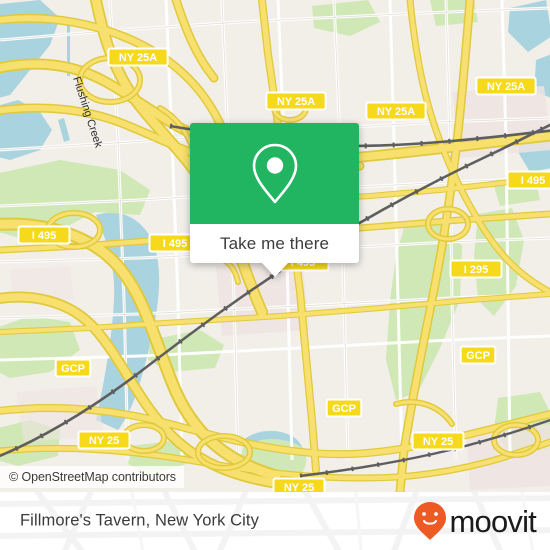  I want to click on shield-ny25a-4: NY 25A, so click(506, 86).